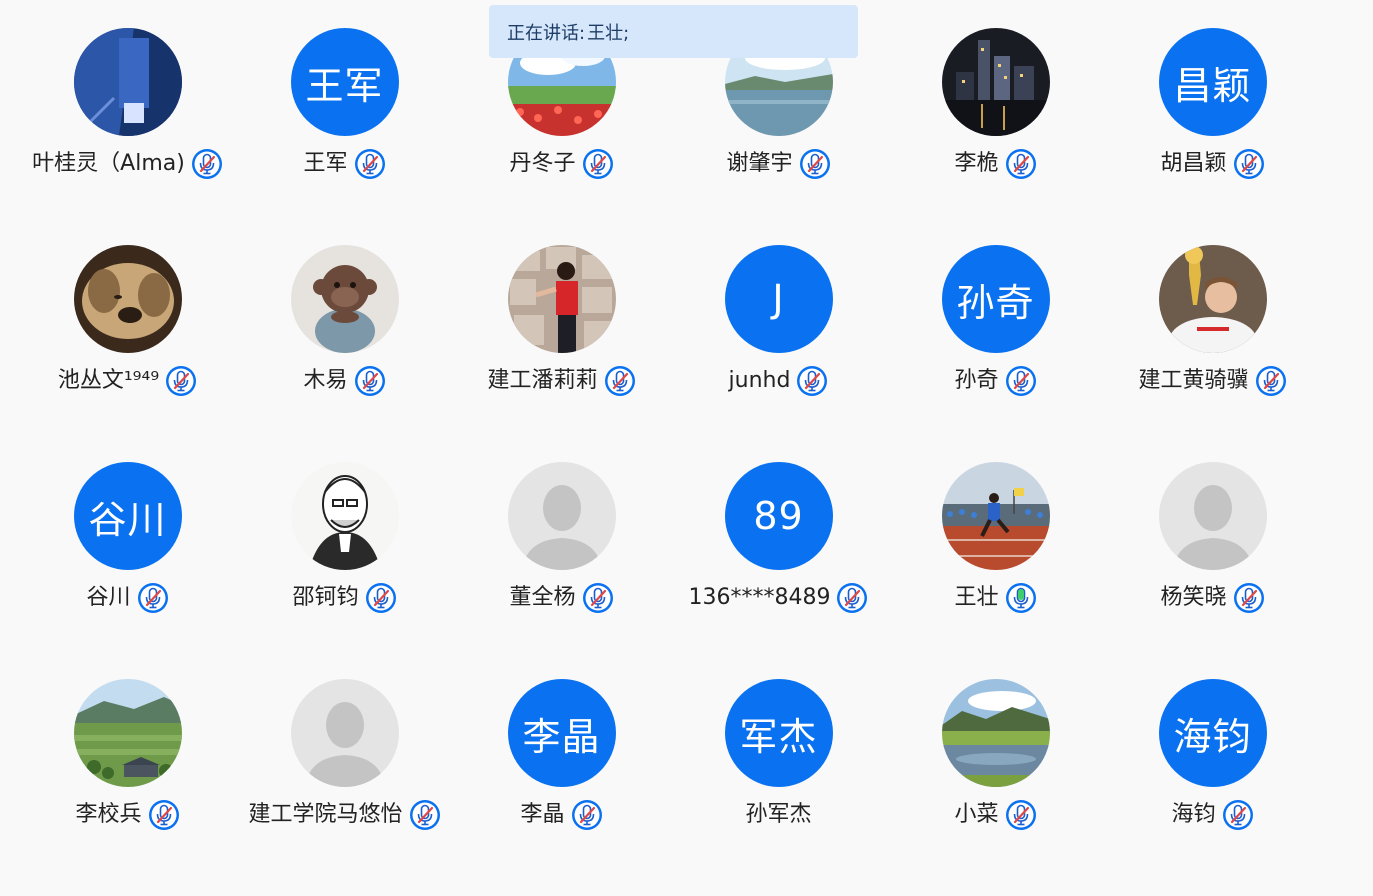 The height and width of the screenshot is (896, 1373). What do you see at coordinates (127, 516) in the screenshot?
I see `avatar-initials: 谷川` at bounding box center [127, 516].